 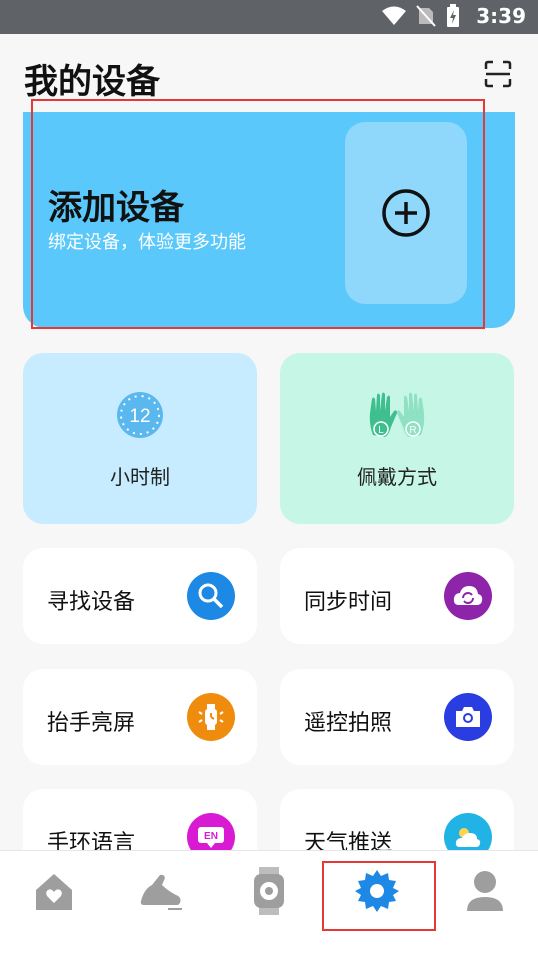 I want to click on watch-raise-icon, so click(x=211, y=717).